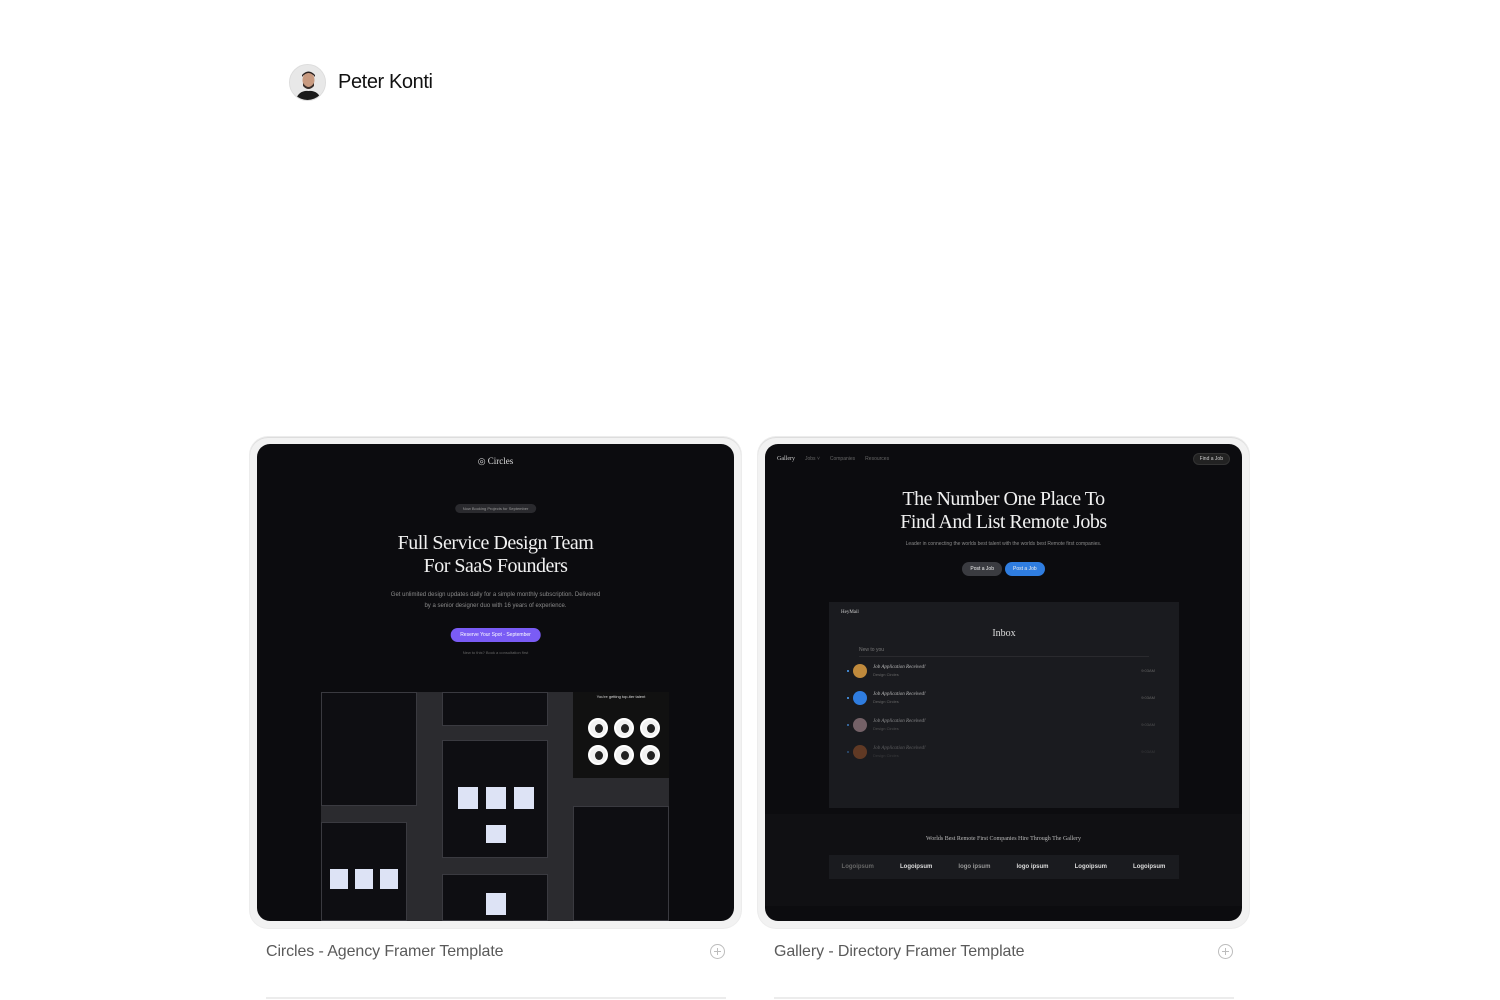 This screenshot has height=1000, width=1500. Describe the element at coordinates (812, 459) in the screenshot. I see `preview-nav-item: Jobs ˅` at that location.